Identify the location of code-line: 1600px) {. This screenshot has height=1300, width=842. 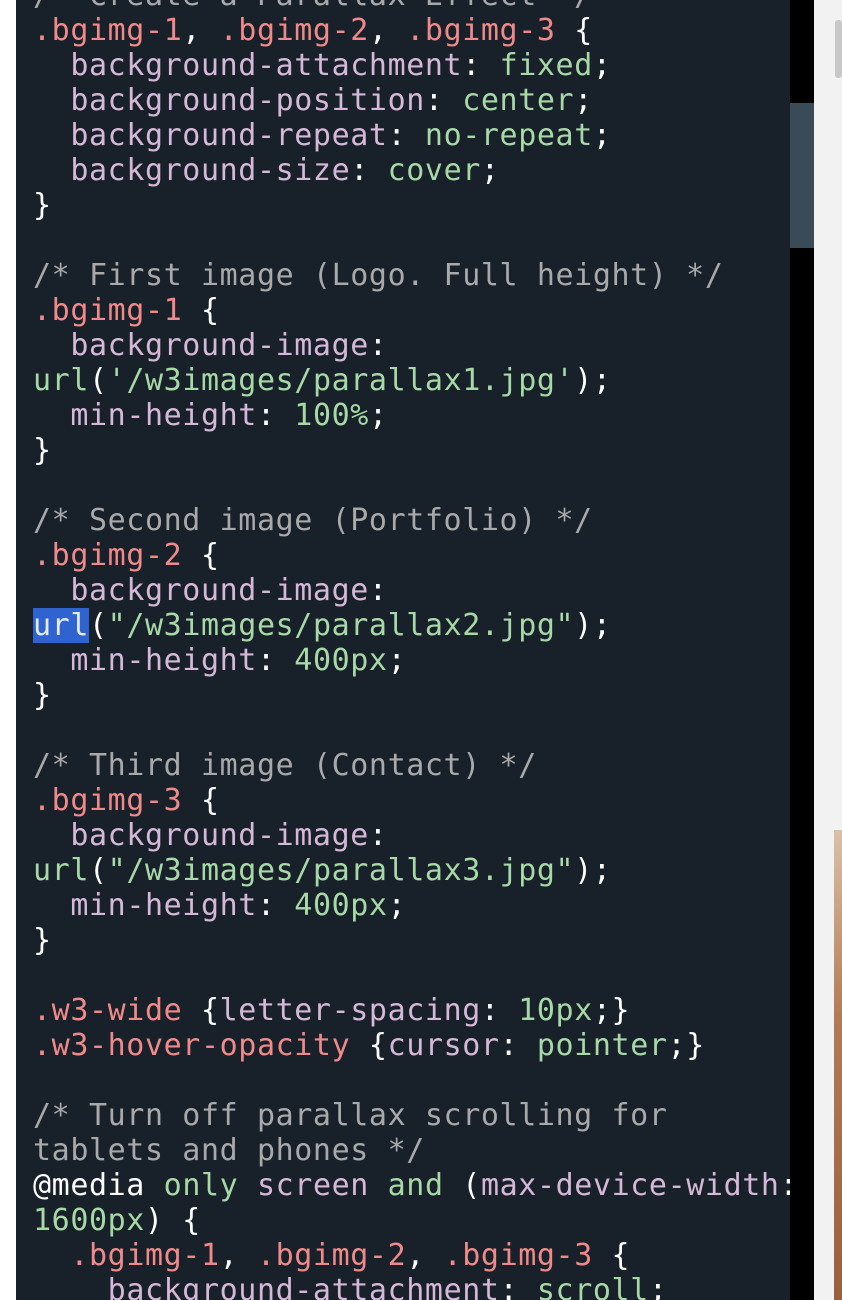
(411, 1220).